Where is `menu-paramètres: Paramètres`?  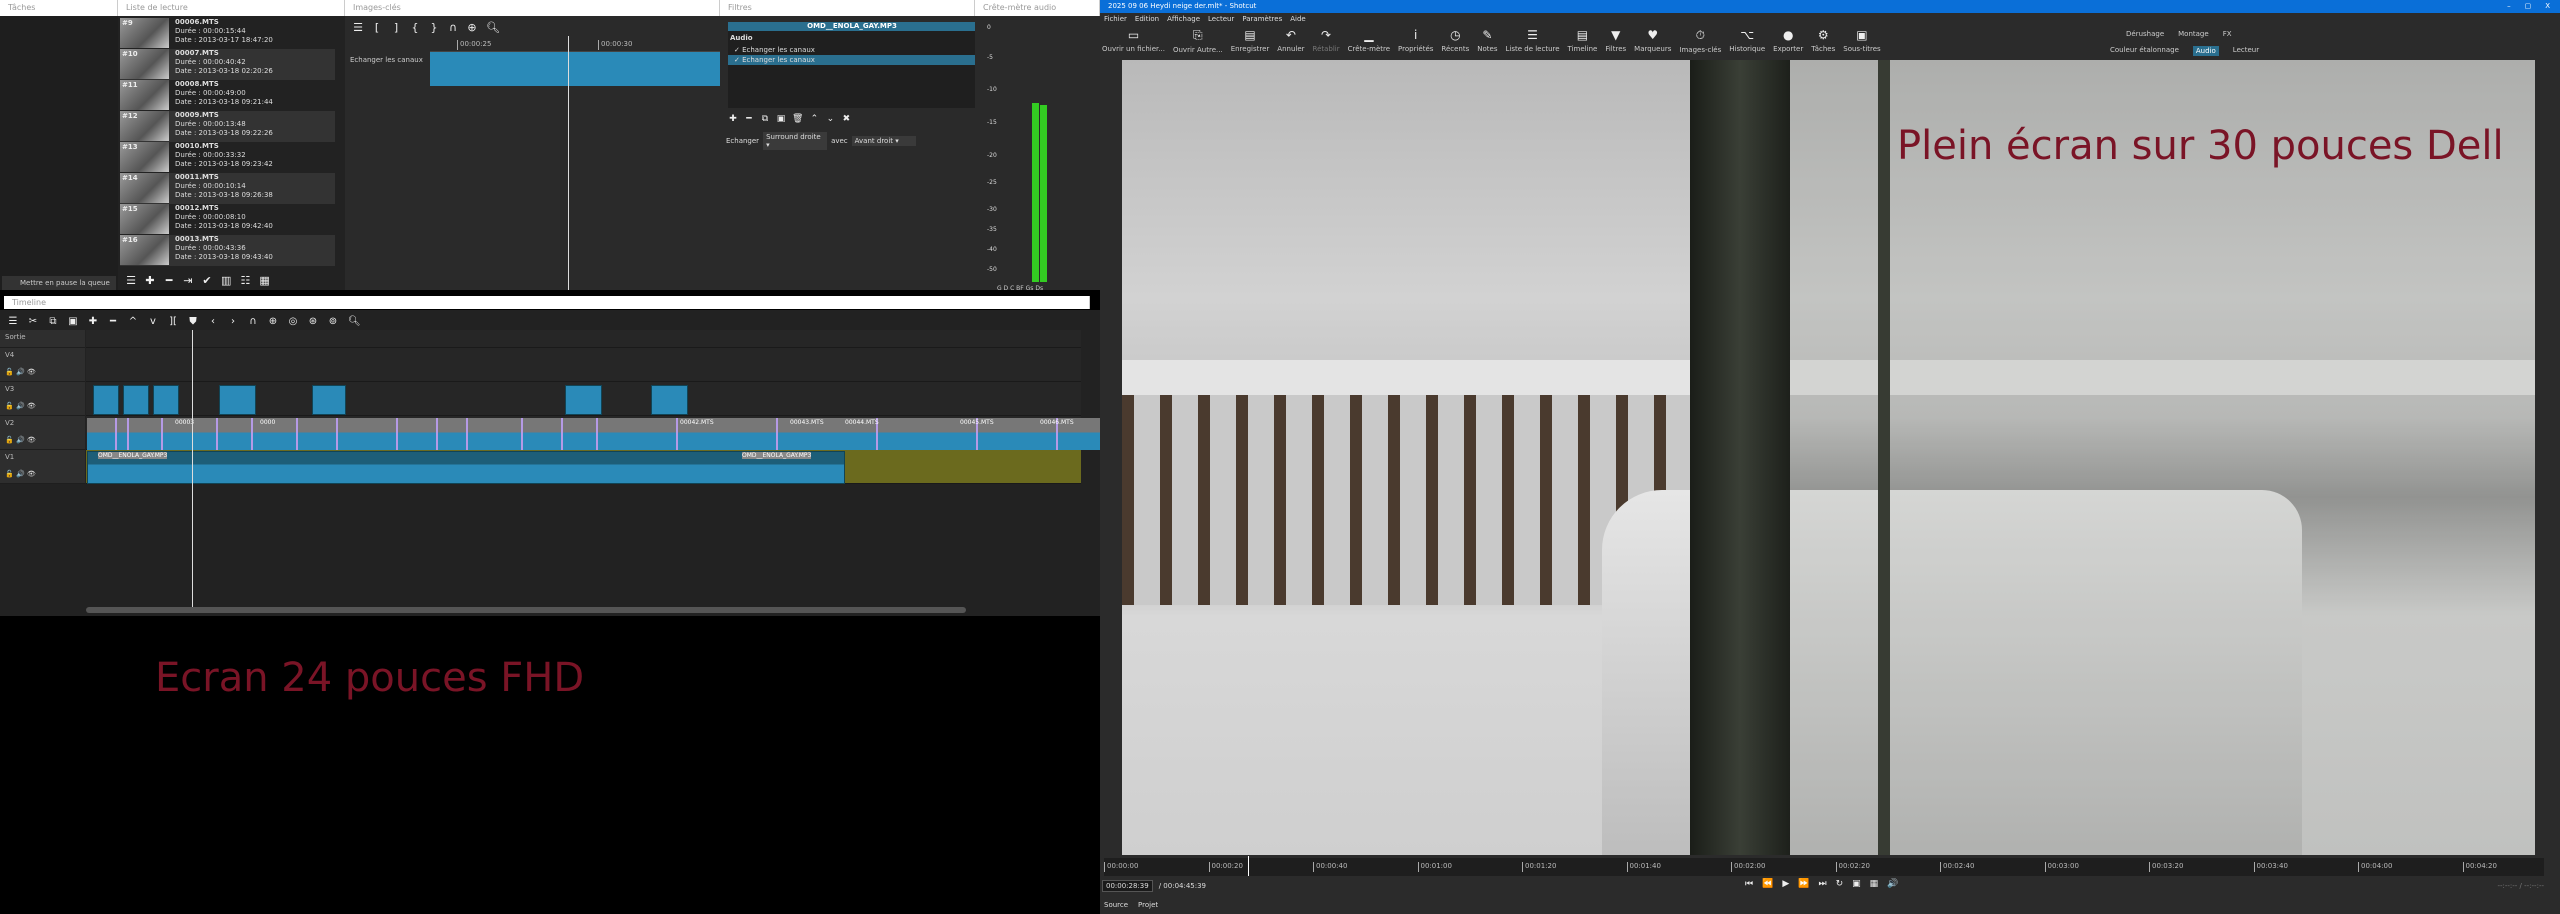
menu-paramètres: Paramètres is located at coordinates (1262, 19).